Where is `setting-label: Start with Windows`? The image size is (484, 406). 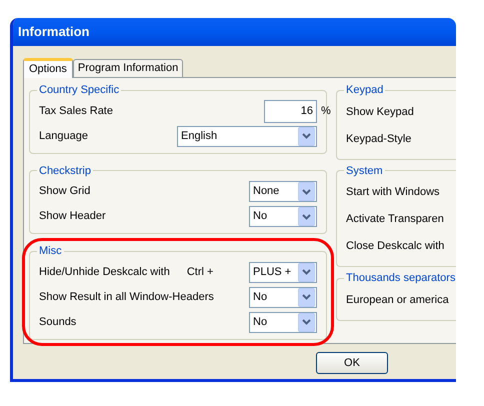
setting-label: Start with Windows is located at coordinates (393, 192).